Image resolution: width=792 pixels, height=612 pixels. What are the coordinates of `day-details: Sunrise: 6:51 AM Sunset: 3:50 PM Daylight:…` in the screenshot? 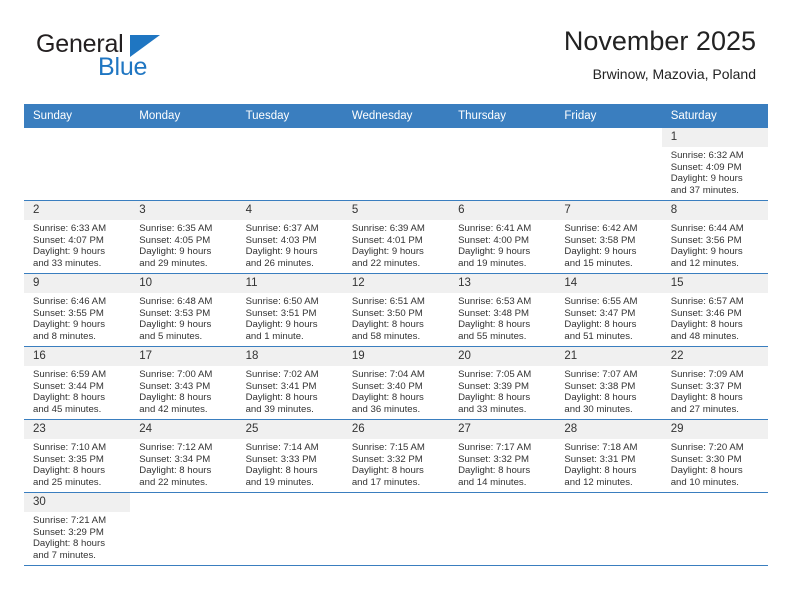 It's located at (396, 317).